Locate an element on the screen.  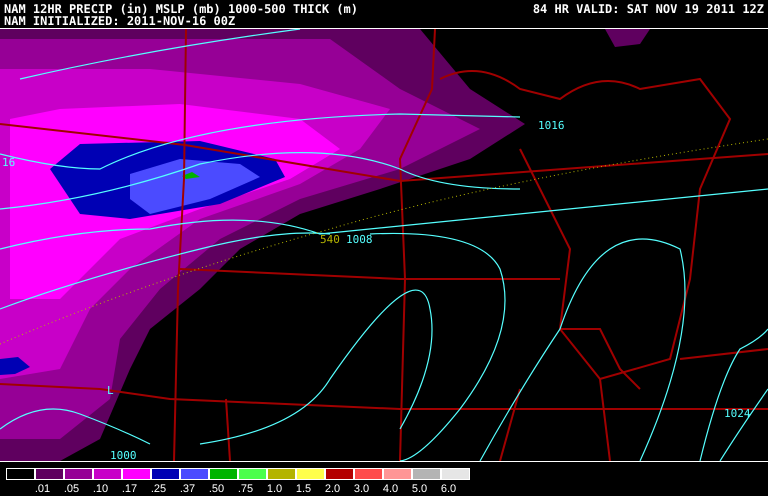
legend-label: 1.5 is located at coordinates (303, 489).